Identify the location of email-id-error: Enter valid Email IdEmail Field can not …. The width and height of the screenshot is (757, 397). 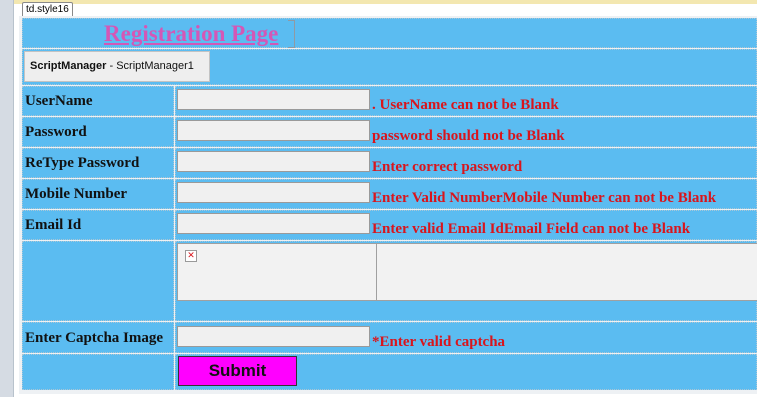
(531, 229).